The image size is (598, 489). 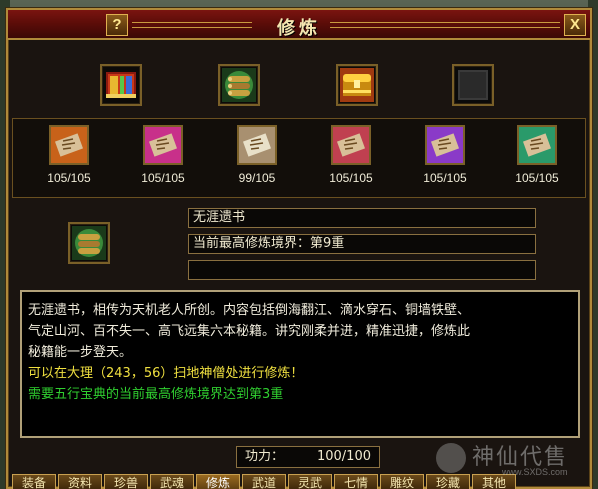 What do you see at coordinates (80, 481) in the screenshot?
I see `tab-profile: 资料` at bounding box center [80, 481].